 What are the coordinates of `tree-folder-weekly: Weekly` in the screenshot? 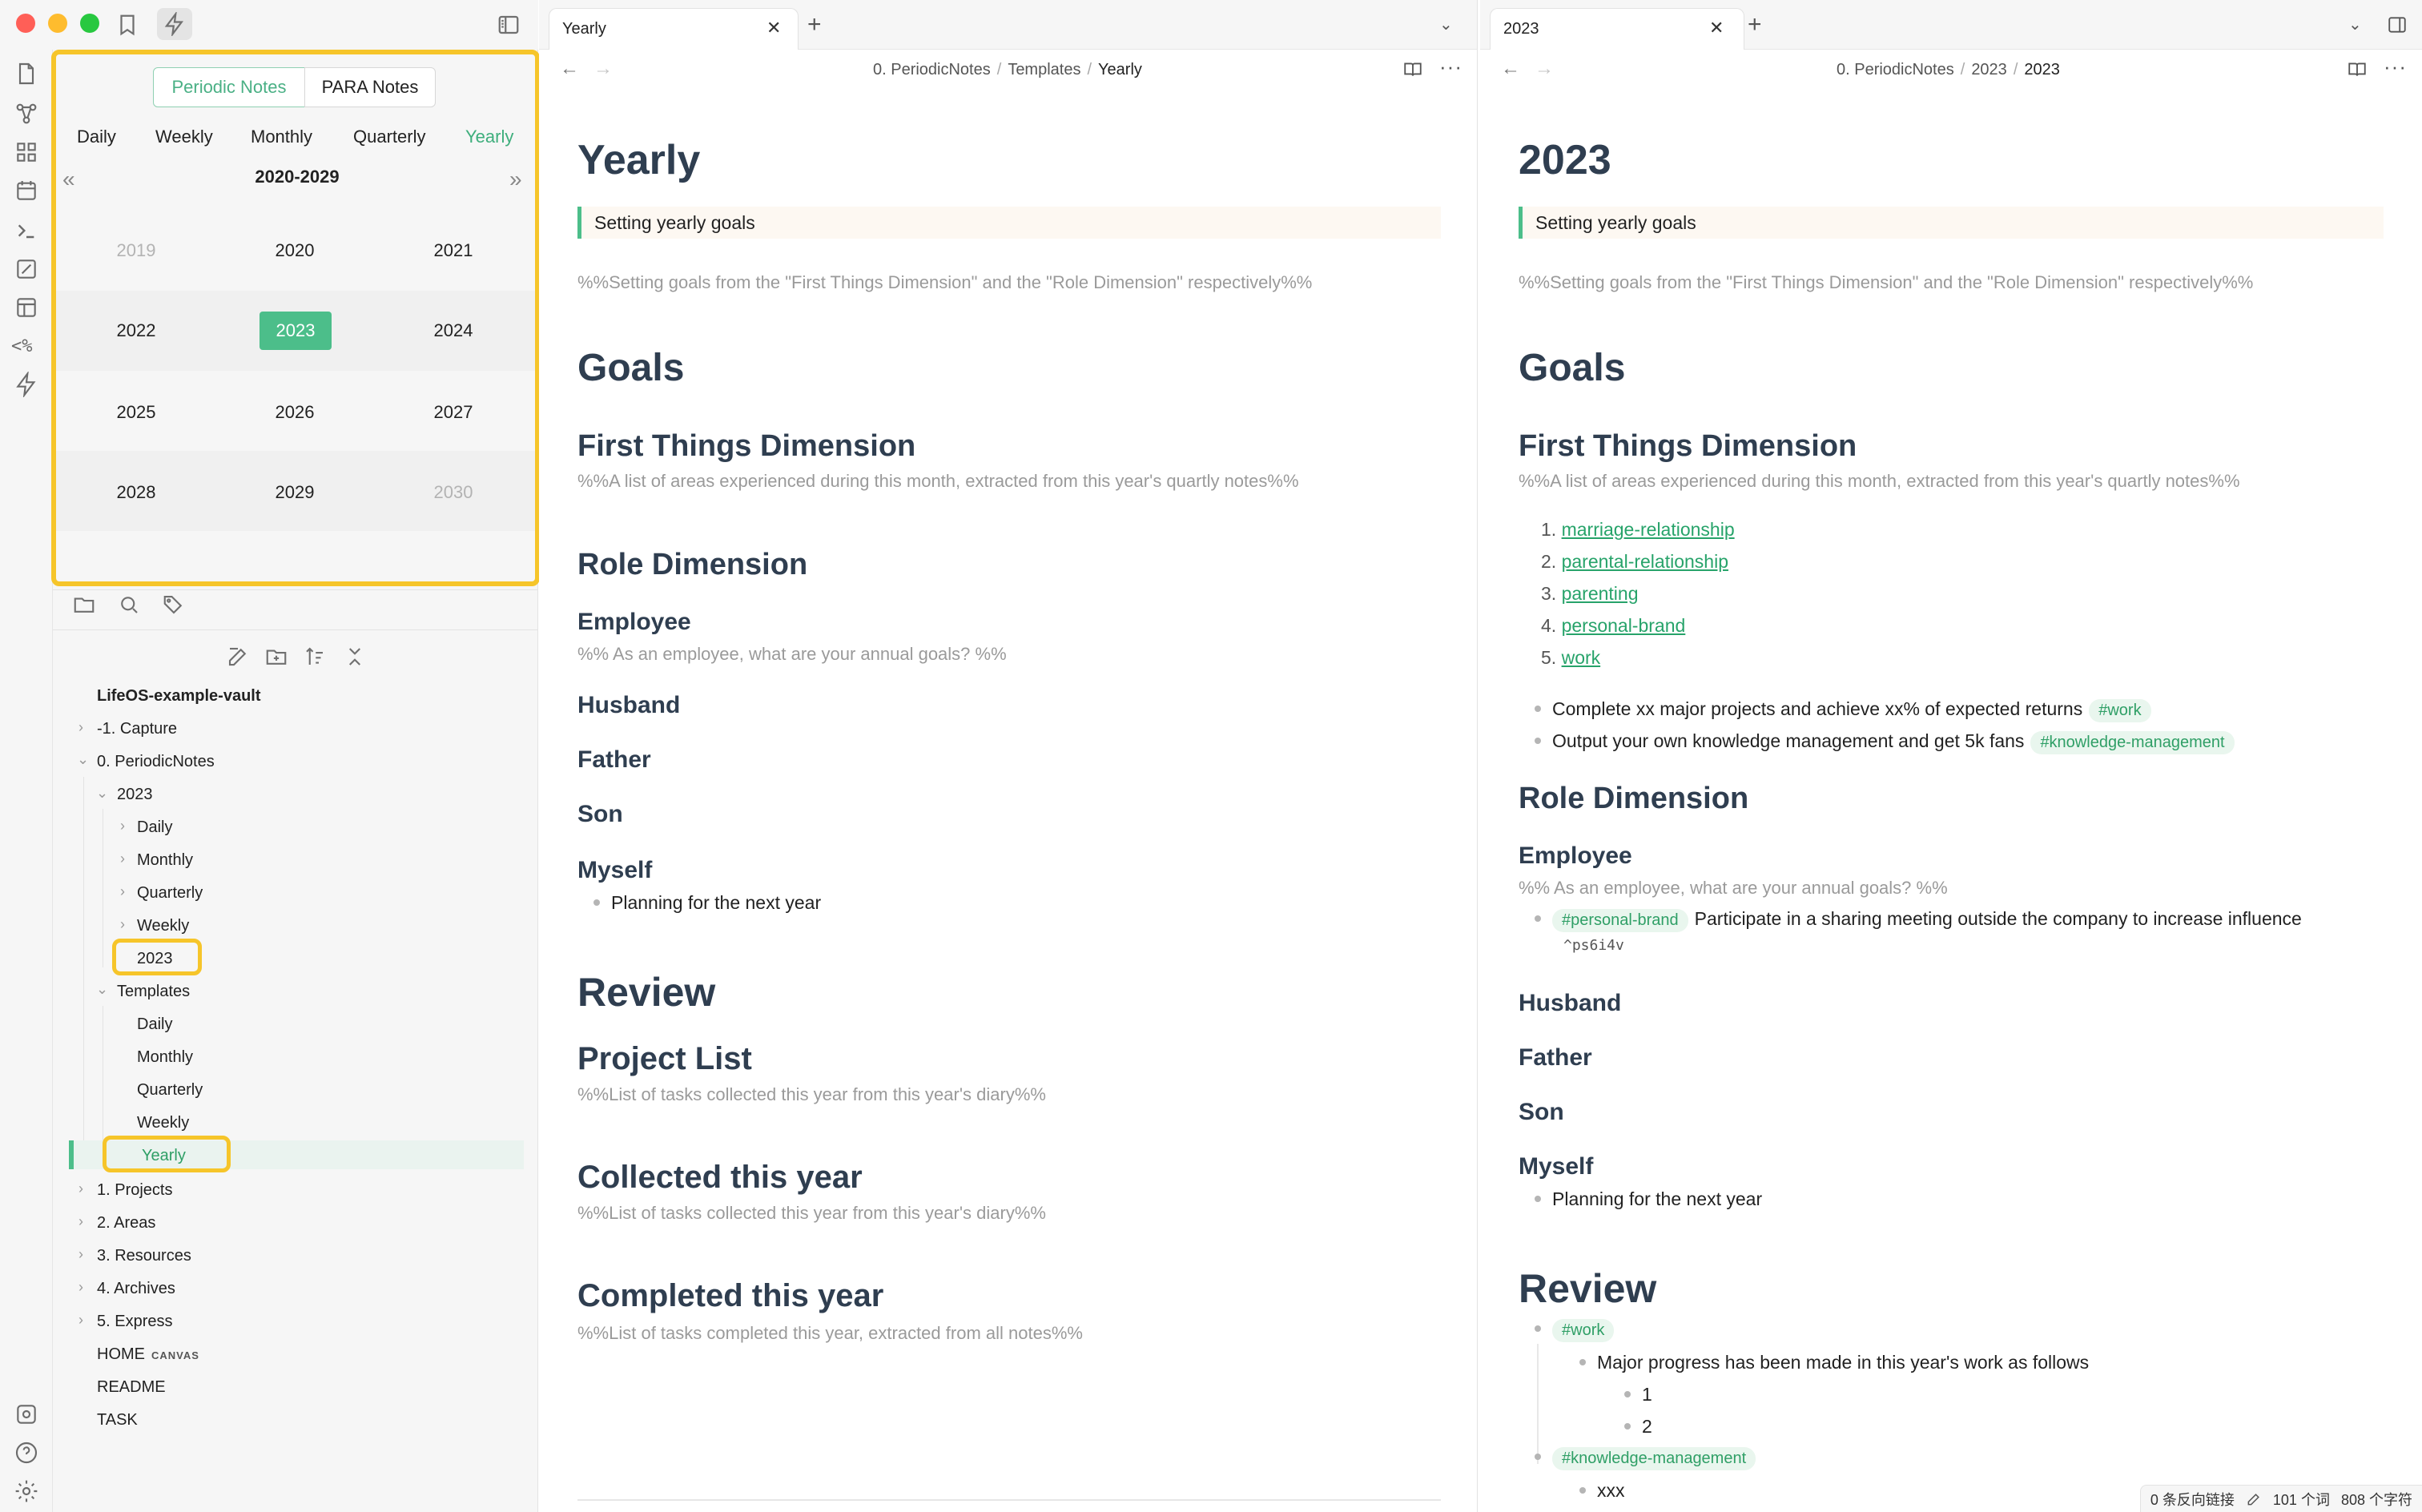 It's located at (163, 926).